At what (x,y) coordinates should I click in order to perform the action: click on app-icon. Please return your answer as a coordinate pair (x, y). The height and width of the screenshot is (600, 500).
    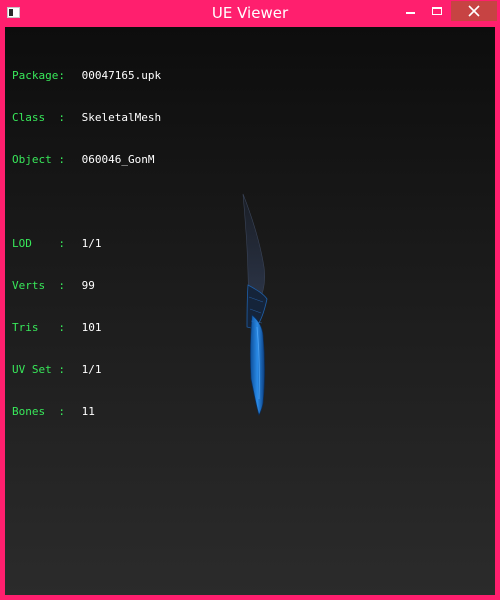
    Looking at the image, I should click on (13, 12).